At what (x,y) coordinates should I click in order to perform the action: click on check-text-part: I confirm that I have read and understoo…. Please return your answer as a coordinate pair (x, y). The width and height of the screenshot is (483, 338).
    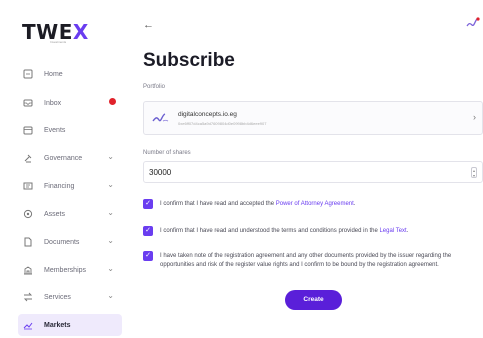
    Looking at the image, I should click on (270, 231).